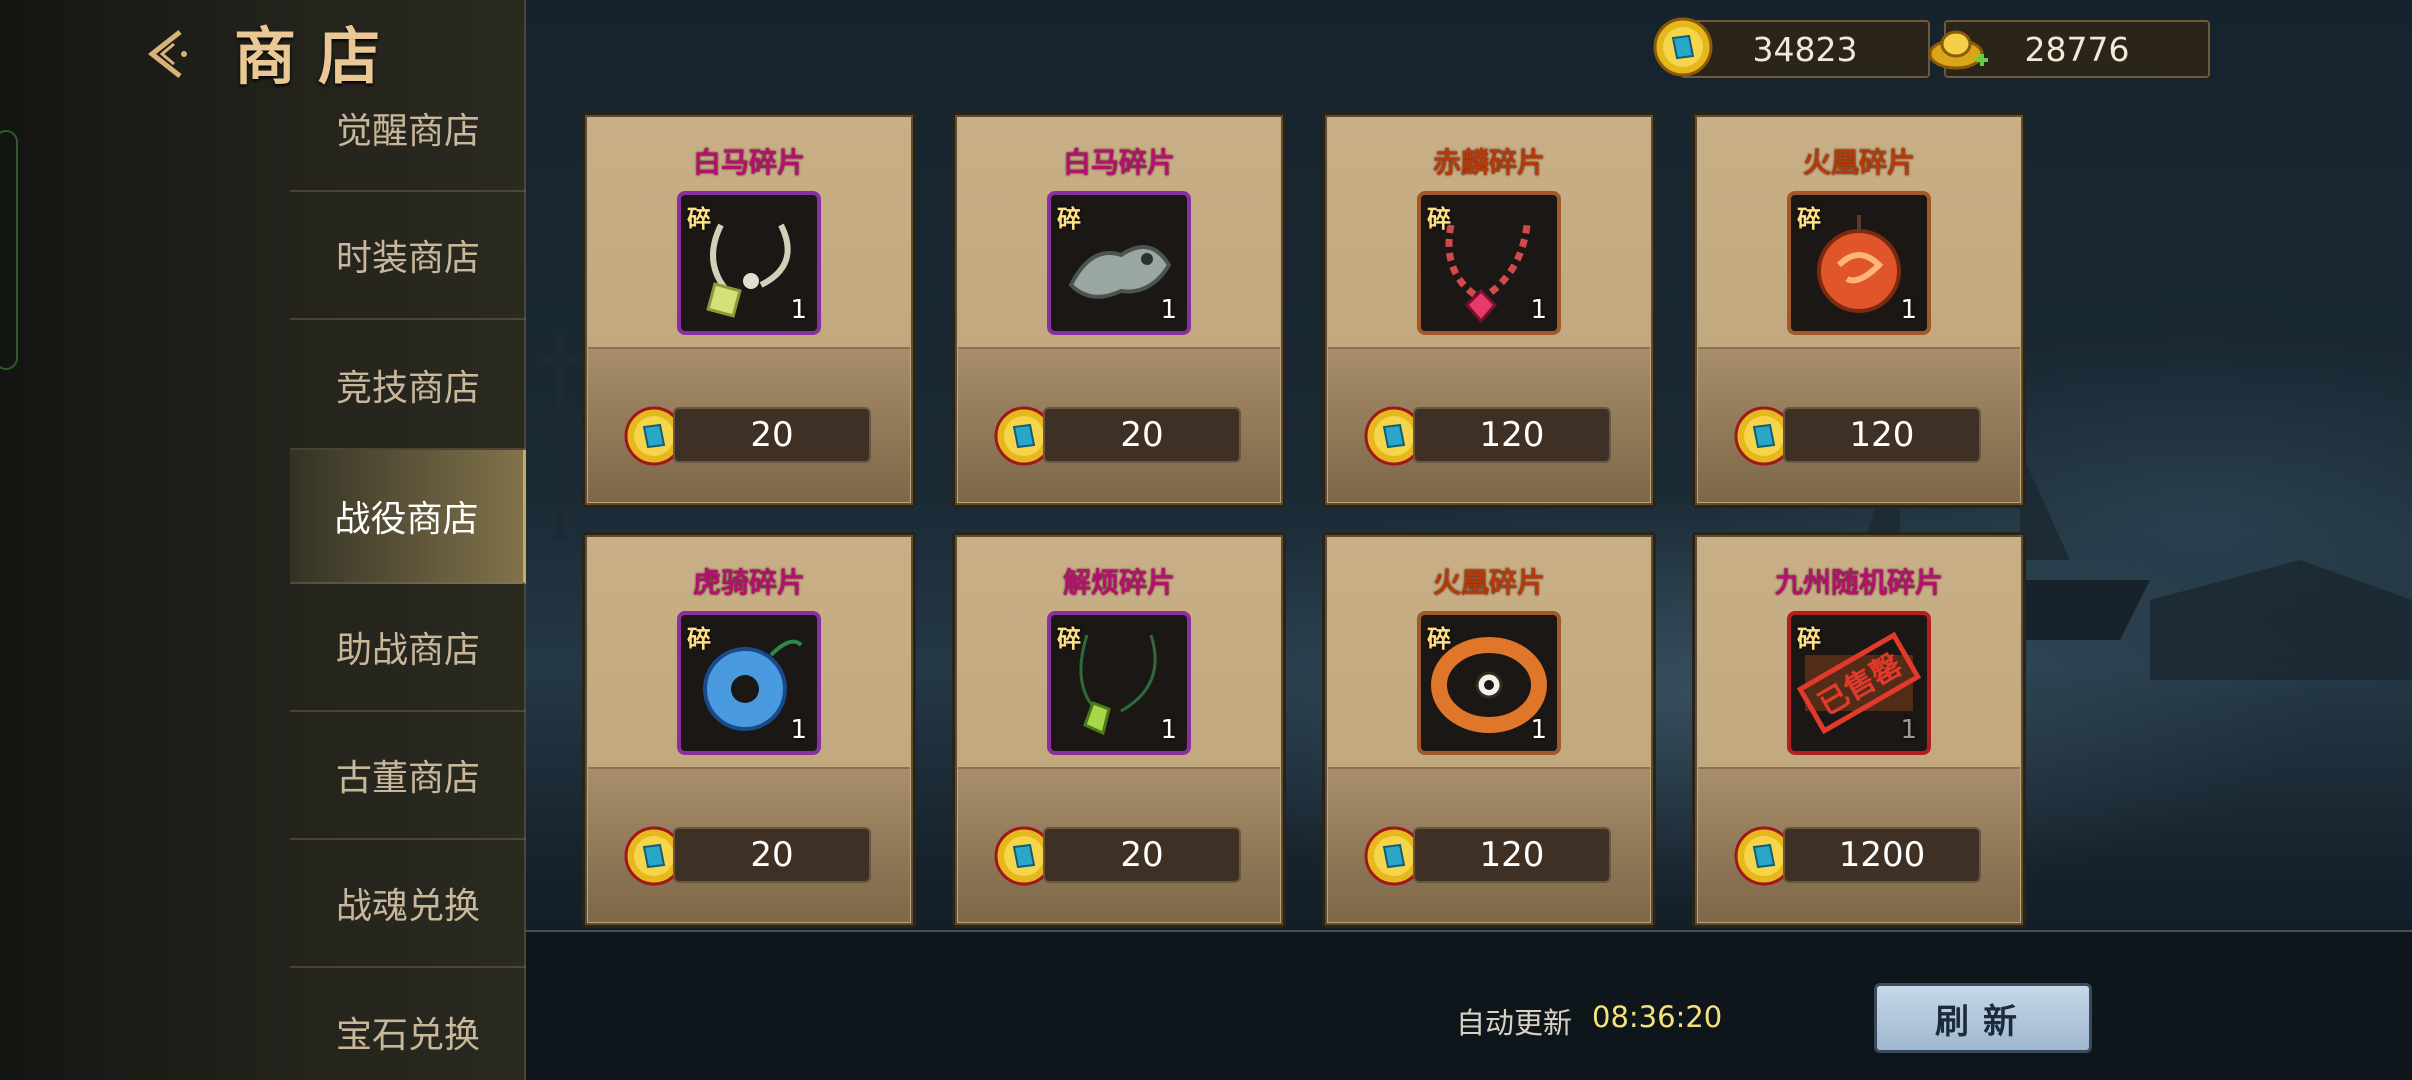 This screenshot has width=2412, height=1080. Describe the element at coordinates (1488, 162) in the screenshot. I see `item-name: 赤麟碎片` at that location.